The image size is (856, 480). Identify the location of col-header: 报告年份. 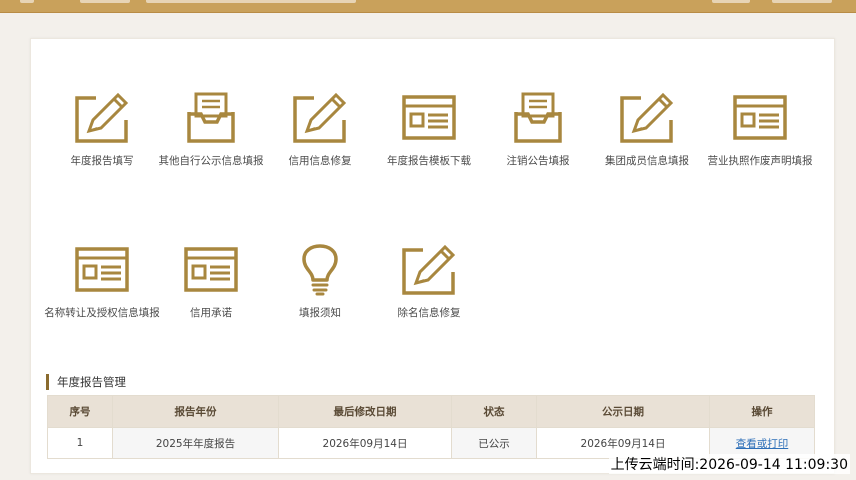
(195, 411).